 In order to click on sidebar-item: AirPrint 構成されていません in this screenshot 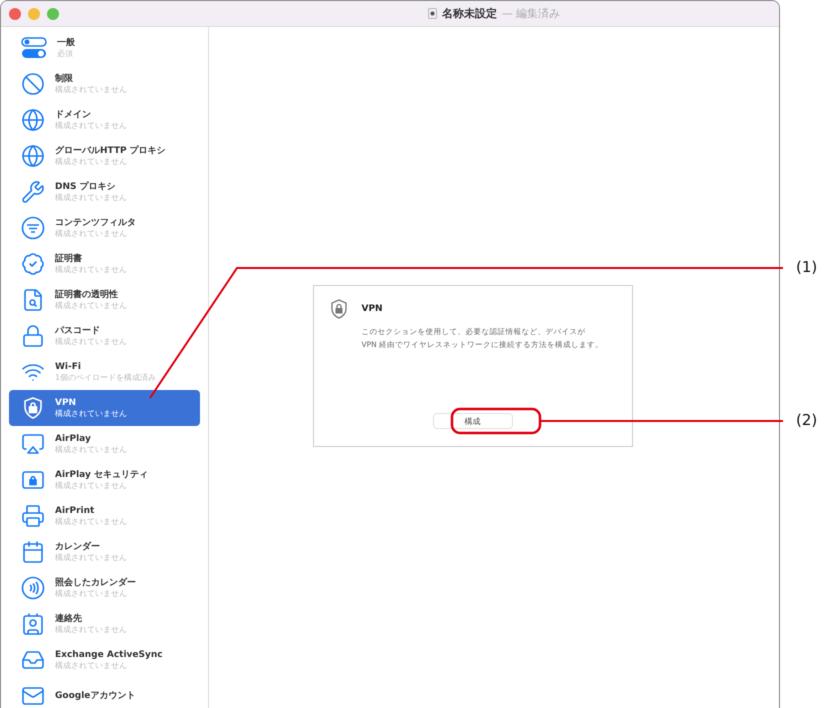, I will do `click(104, 516)`.